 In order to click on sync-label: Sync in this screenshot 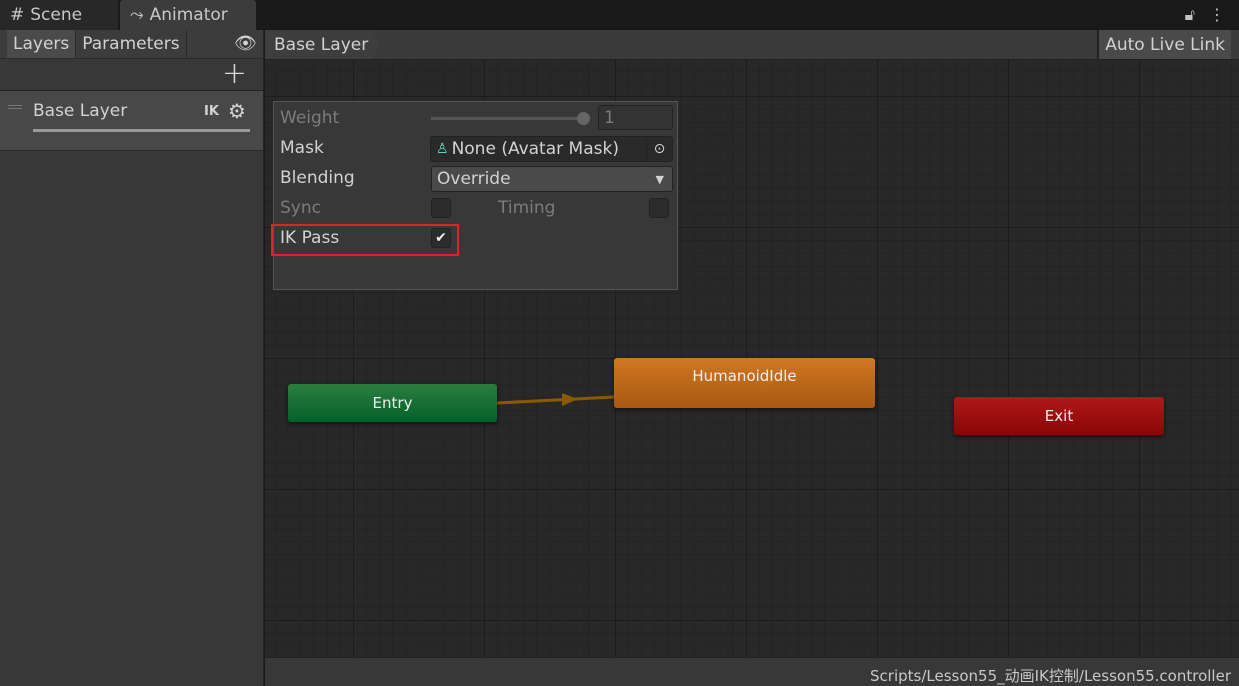, I will do `click(300, 208)`.